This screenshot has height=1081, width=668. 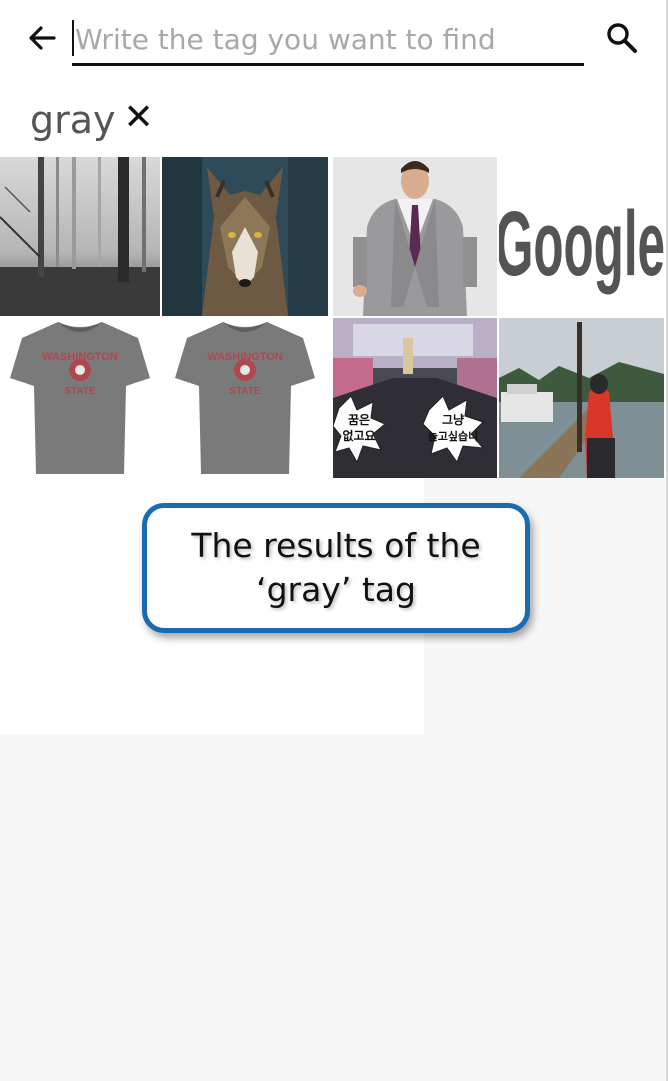 I want to click on callout-line-1: The results of the, so click(x=336, y=545).